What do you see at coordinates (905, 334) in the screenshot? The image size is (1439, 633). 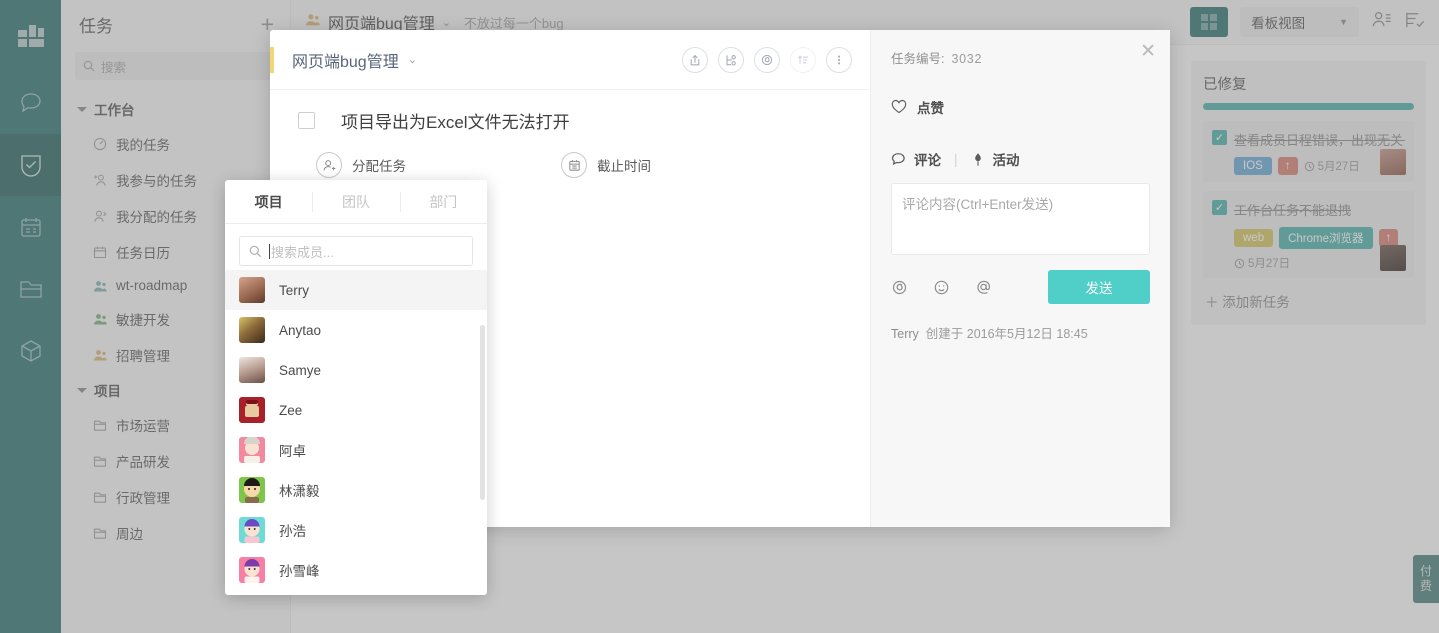 I see `created-by: Terry` at bounding box center [905, 334].